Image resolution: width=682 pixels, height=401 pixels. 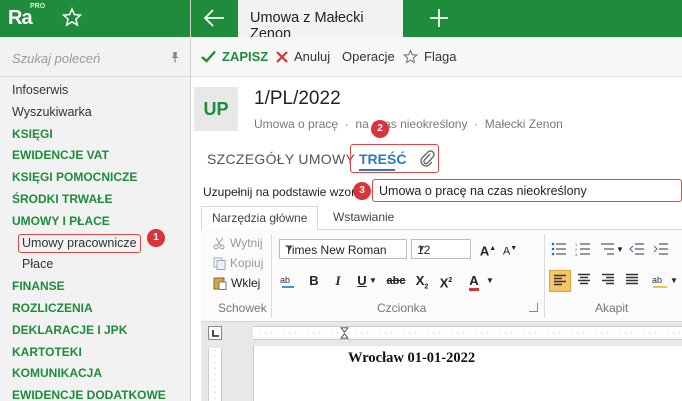 I want to click on pin-icon, so click(x=175, y=57).